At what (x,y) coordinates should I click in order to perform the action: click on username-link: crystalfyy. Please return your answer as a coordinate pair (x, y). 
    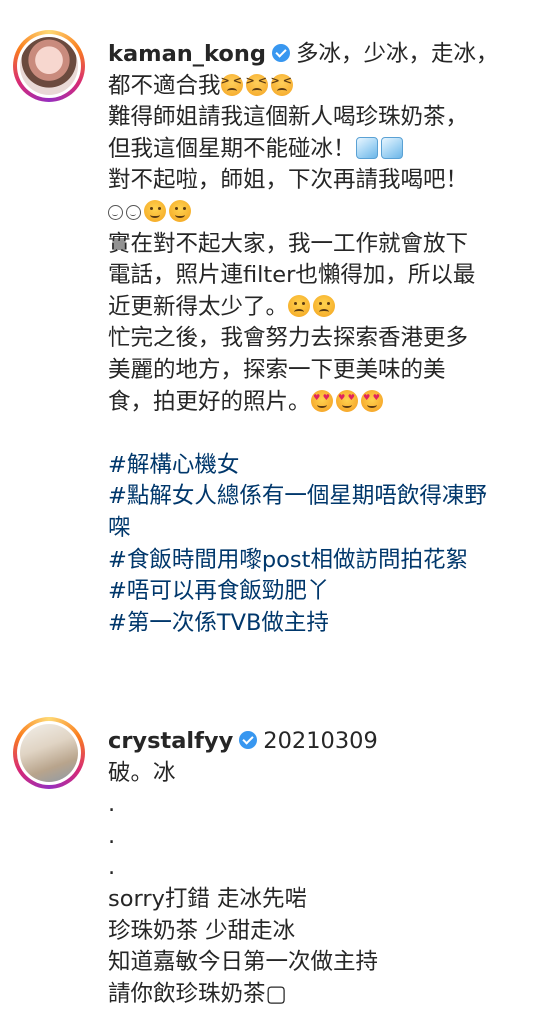
    Looking at the image, I should click on (170, 741).